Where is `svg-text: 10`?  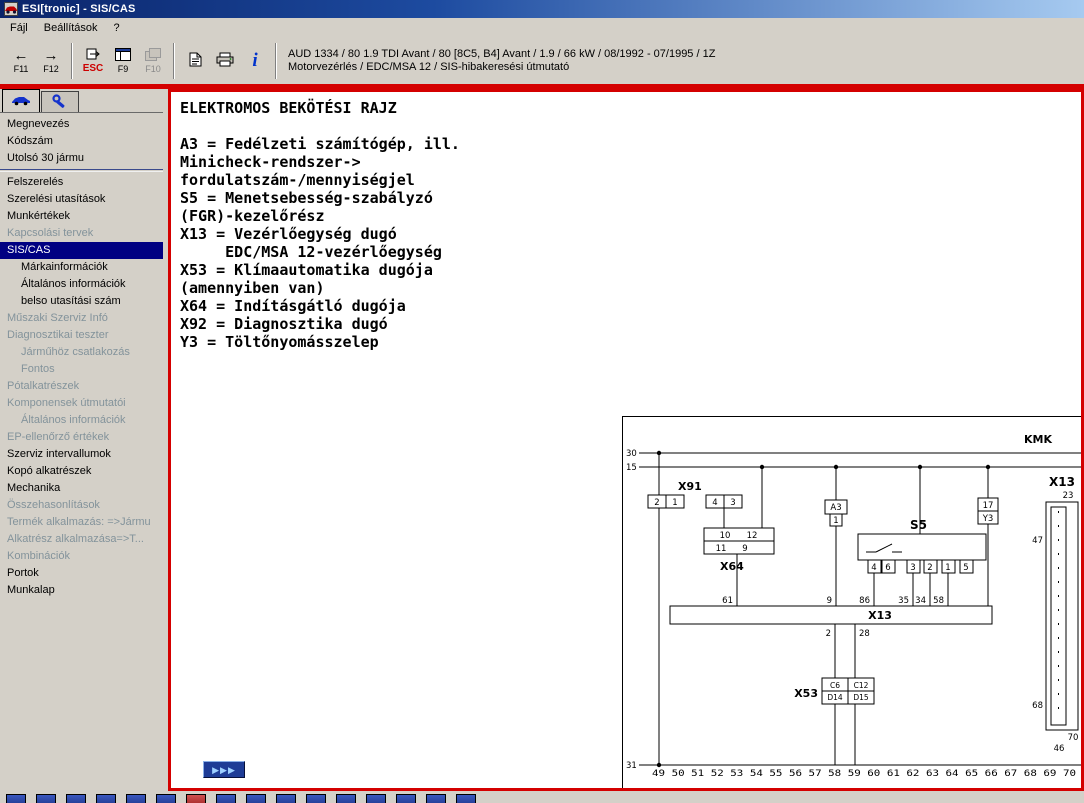
svg-text: 10 is located at coordinates (725, 536).